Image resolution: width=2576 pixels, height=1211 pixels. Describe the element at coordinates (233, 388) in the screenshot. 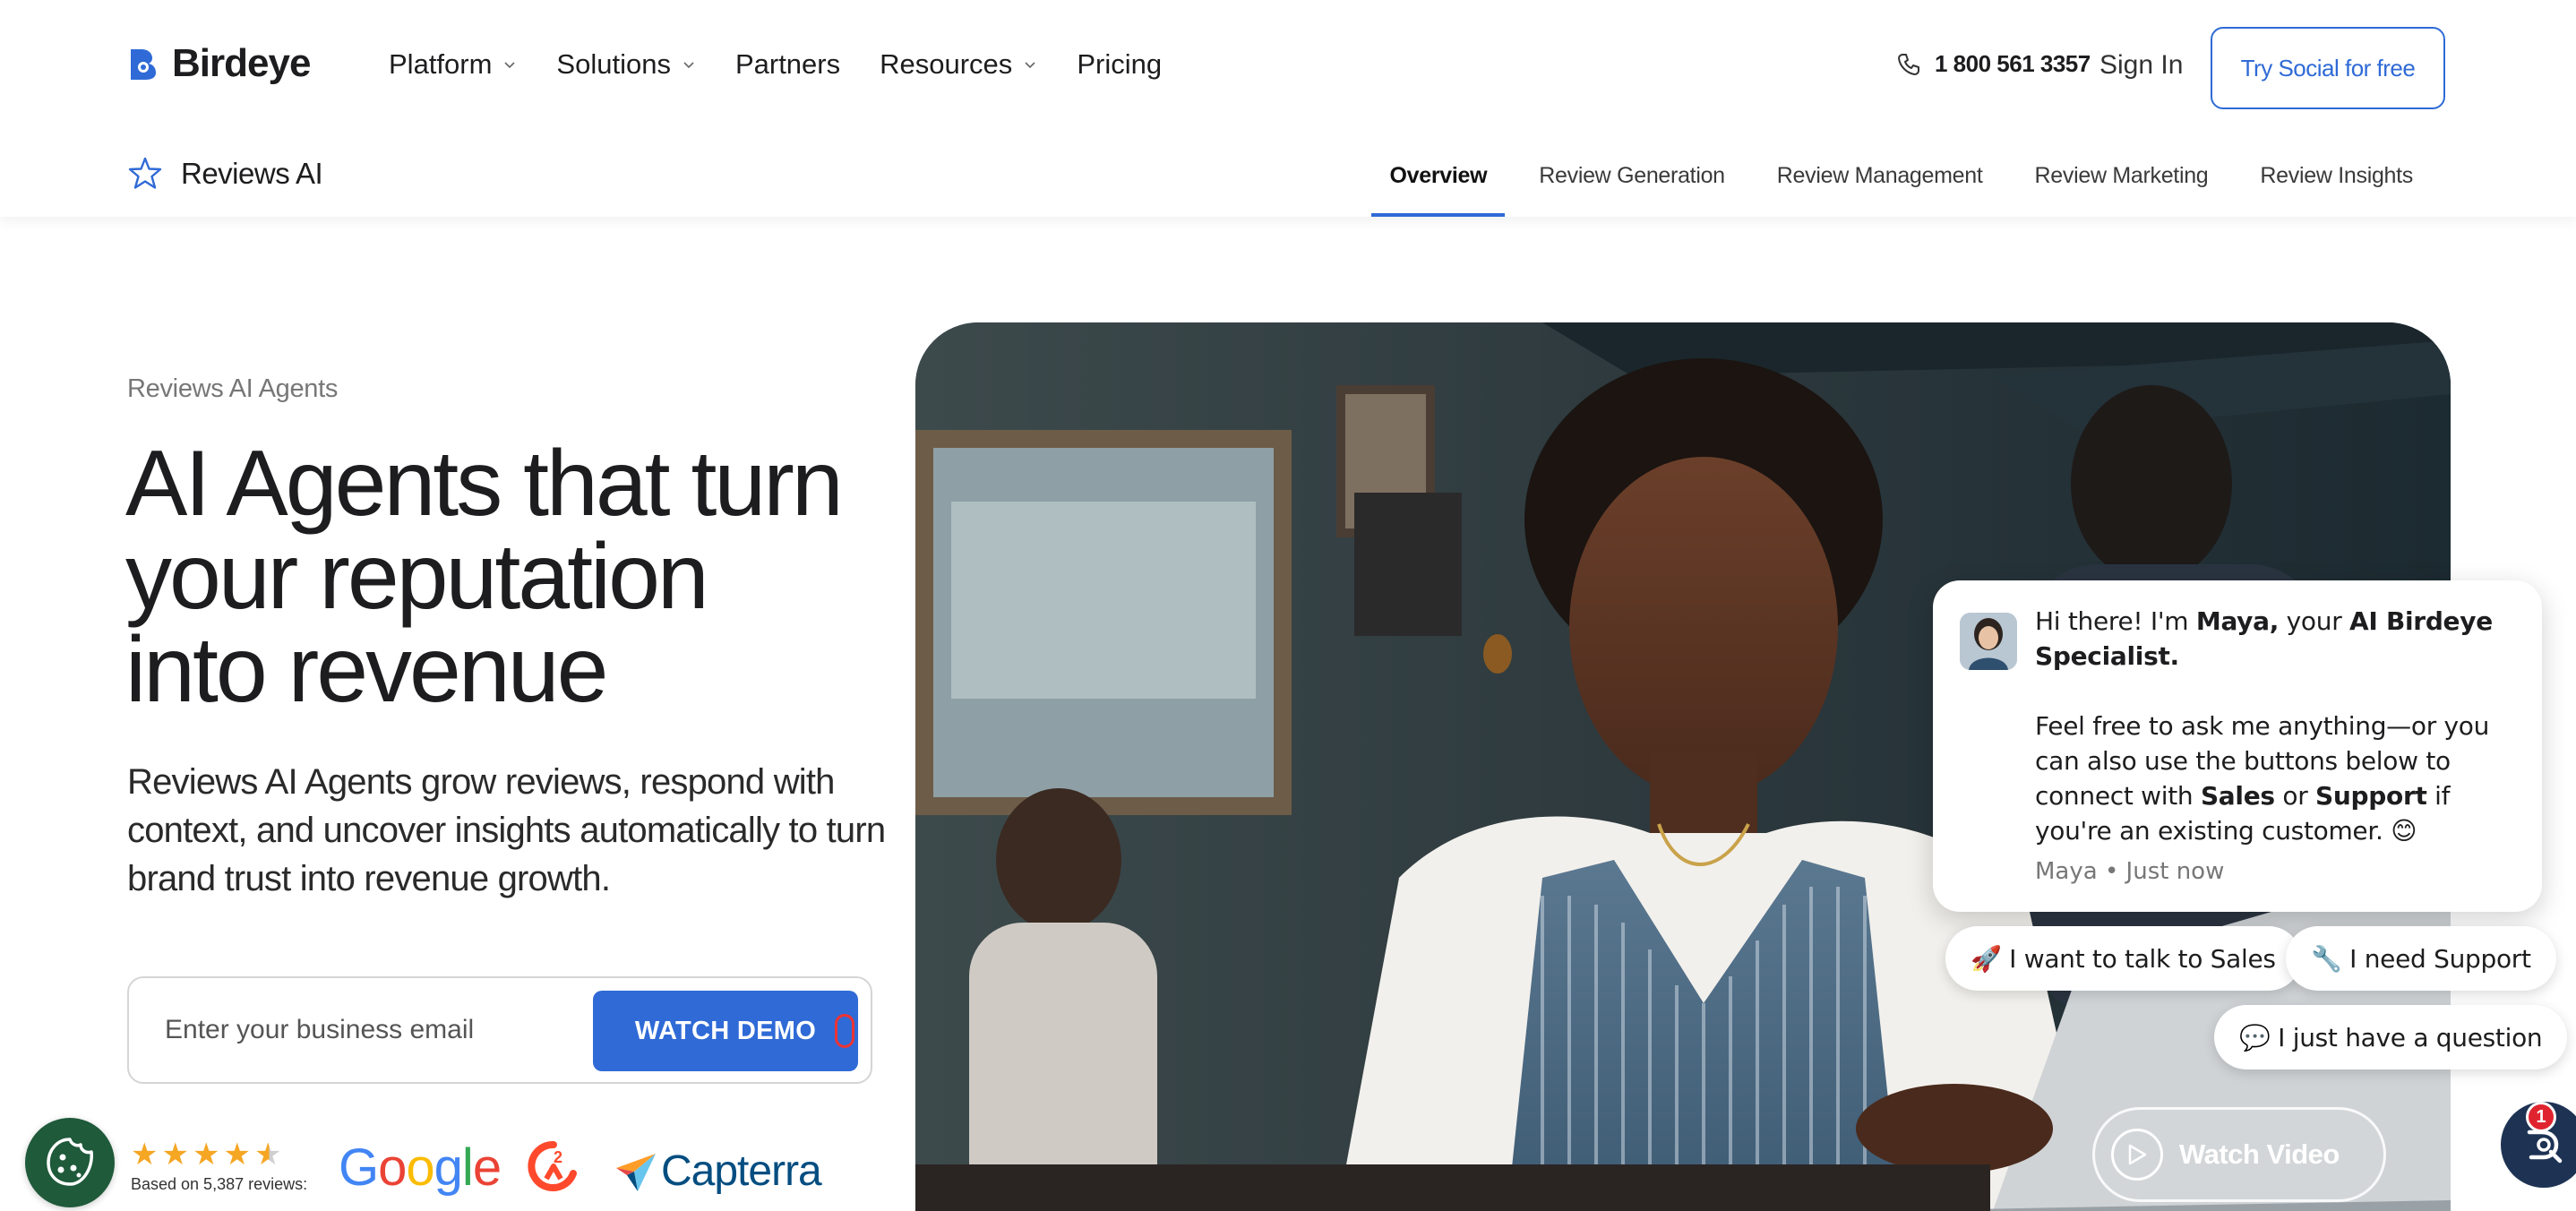

I see `hero-eyebrow: Reviews AI Agents` at that location.